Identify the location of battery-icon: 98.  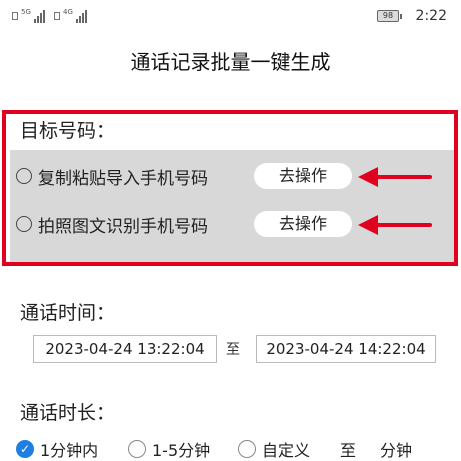
(389, 16).